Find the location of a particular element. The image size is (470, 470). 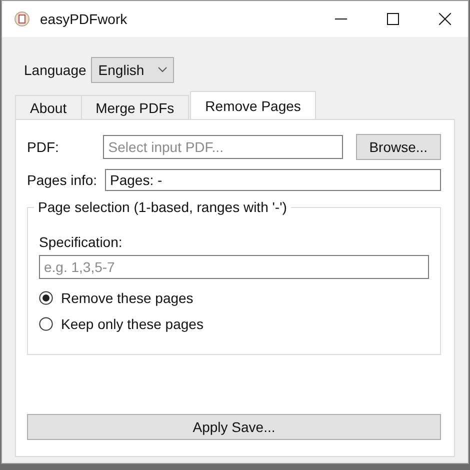

specification-field: e.g. 1,3,5-7 is located at coordinates (234, 267).